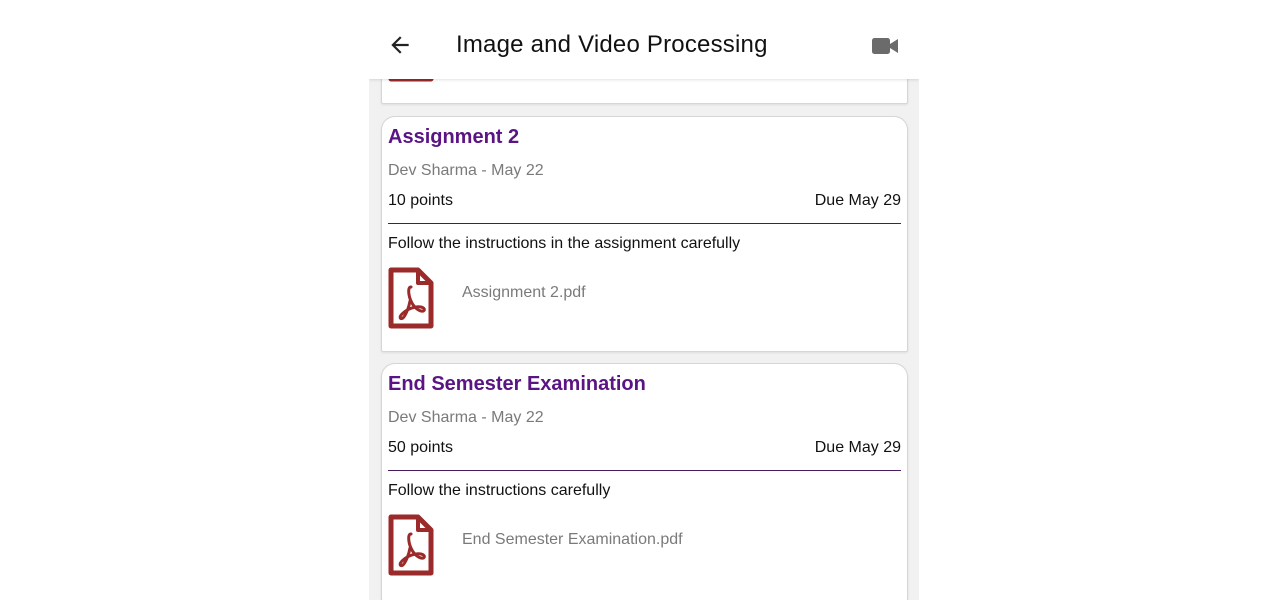  What do you see at coordinates (524, 292) in the screenshot?
I see `attachment-filename: Assignment 2.pdf` at bounding box center [524, 292].